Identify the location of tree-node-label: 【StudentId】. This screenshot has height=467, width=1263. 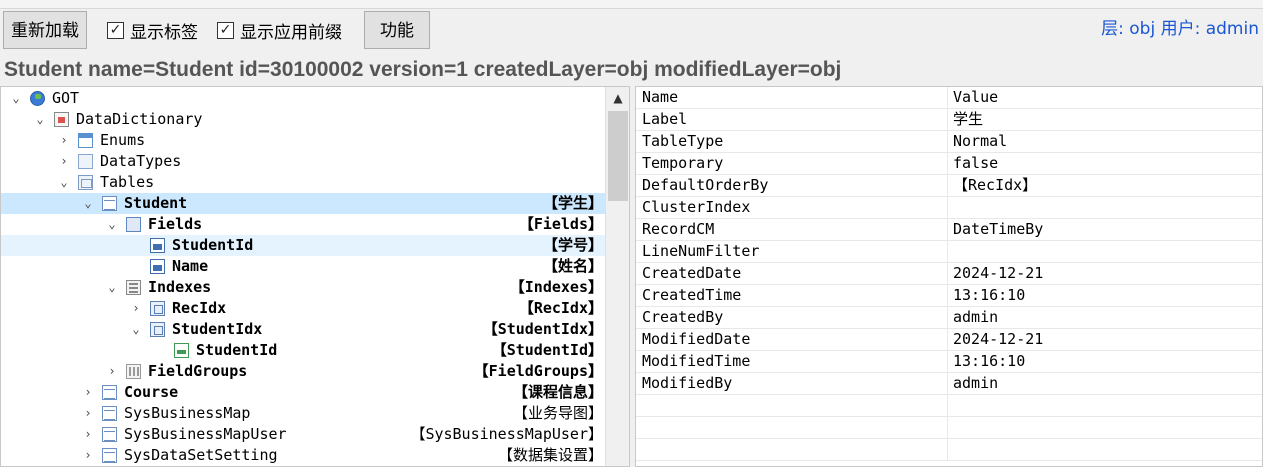
(547, 350).